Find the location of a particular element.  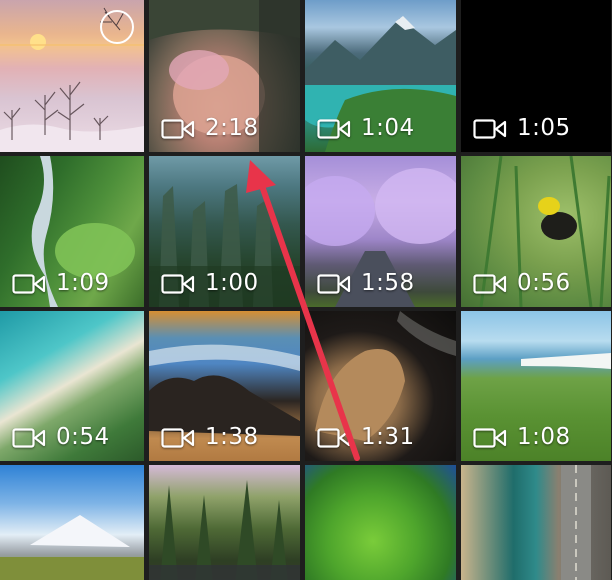

video-tile-1-08: 1:08 is located at coordinates (536, 386).